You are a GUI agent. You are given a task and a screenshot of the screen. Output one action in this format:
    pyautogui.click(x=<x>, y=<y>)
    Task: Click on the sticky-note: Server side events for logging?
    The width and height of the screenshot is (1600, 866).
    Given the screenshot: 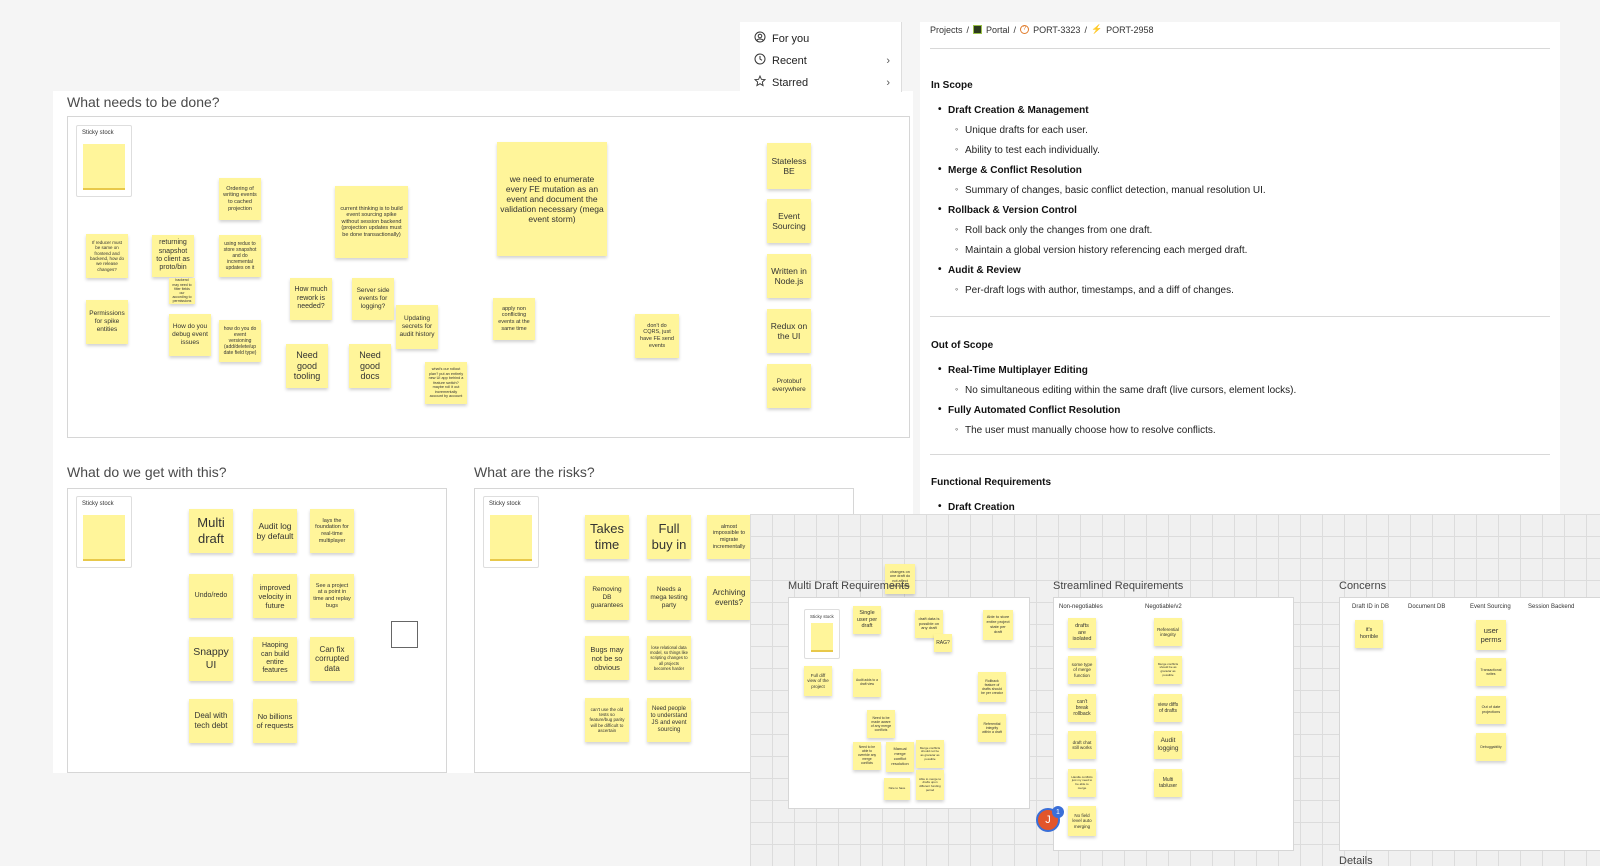 What is the action you would take?
    pyautogui.click(x=373, y=299)
    